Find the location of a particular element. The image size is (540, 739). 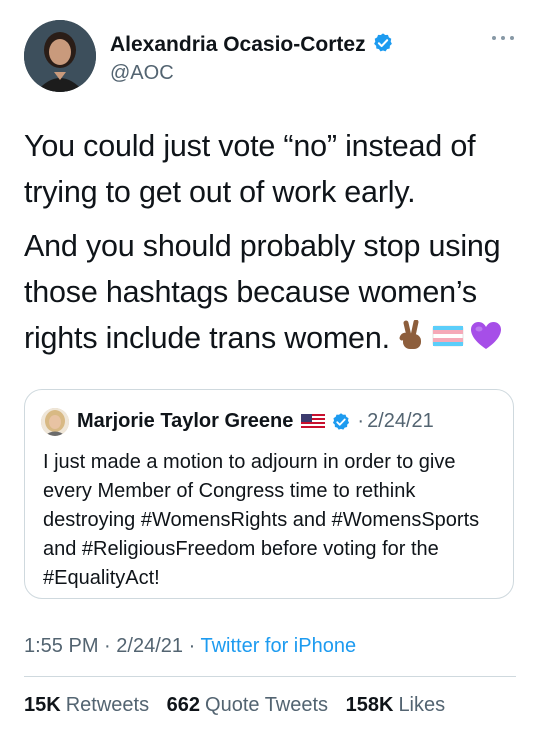

author-avatar is located at coordinates (60, 56).